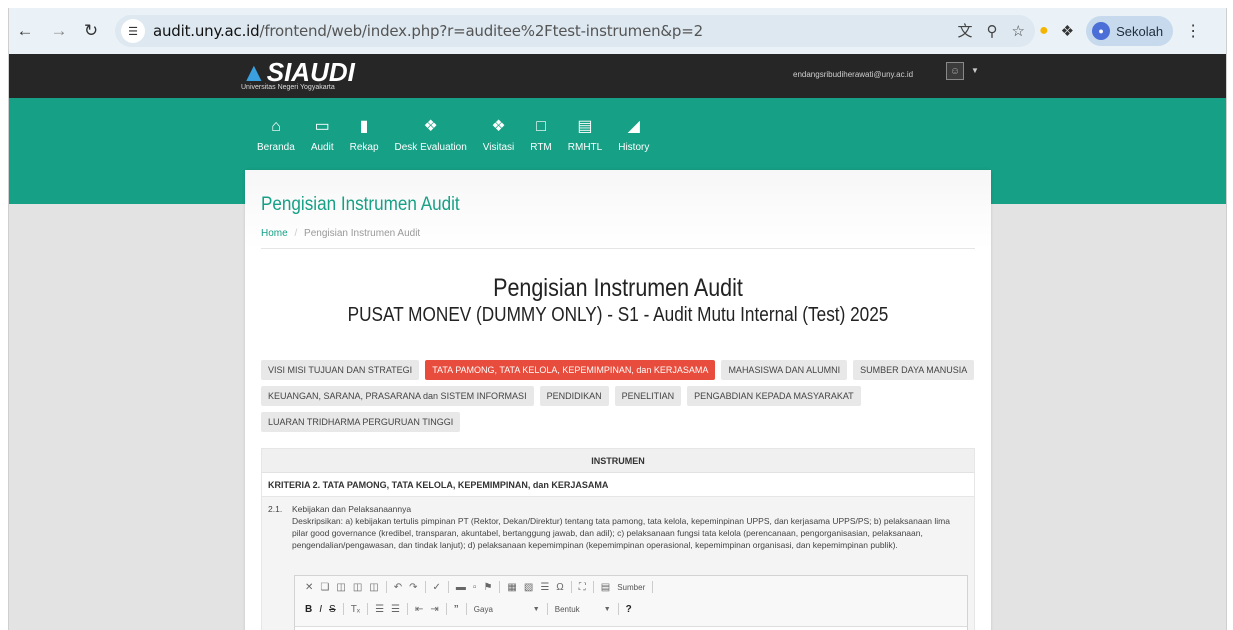 This screenshot has height=630, width=1233. Describe the element at coordinates (395, 609) in the screenshot. I see `bulleted-list-icon: ☰` at that location.